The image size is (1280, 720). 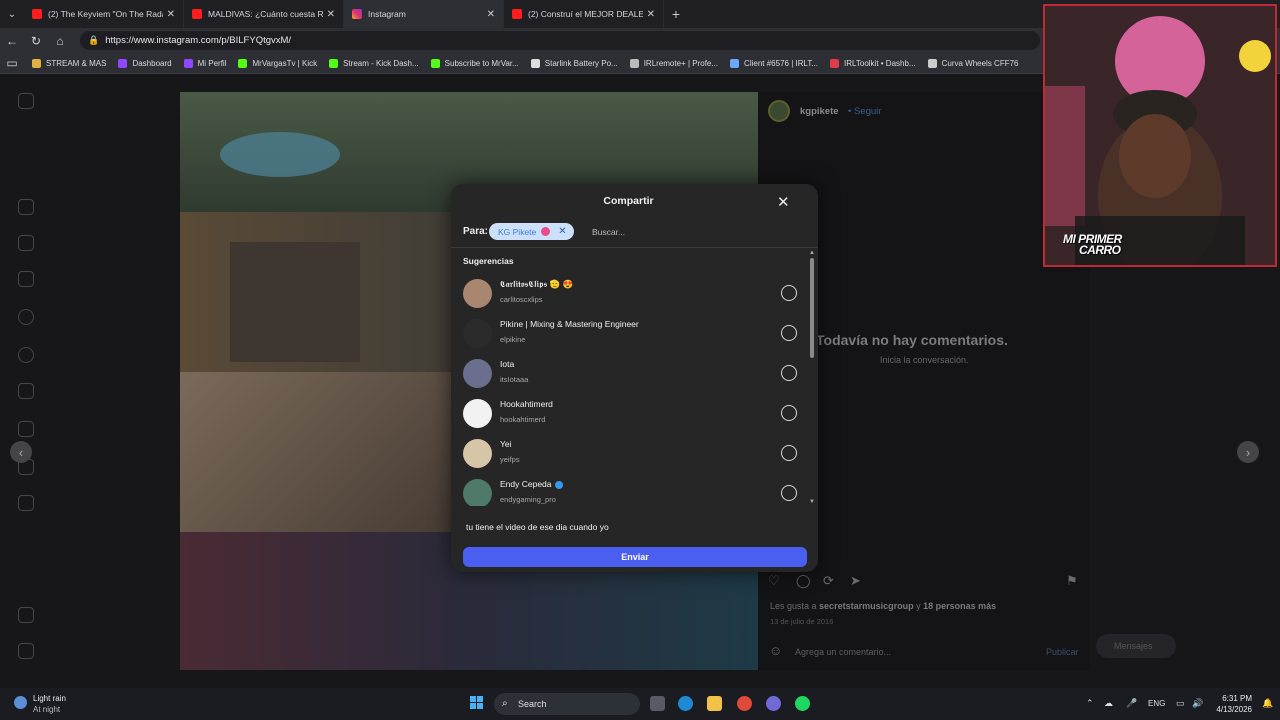 I want to click on reading-list-icon: ▭, so click(x=12, y=63).